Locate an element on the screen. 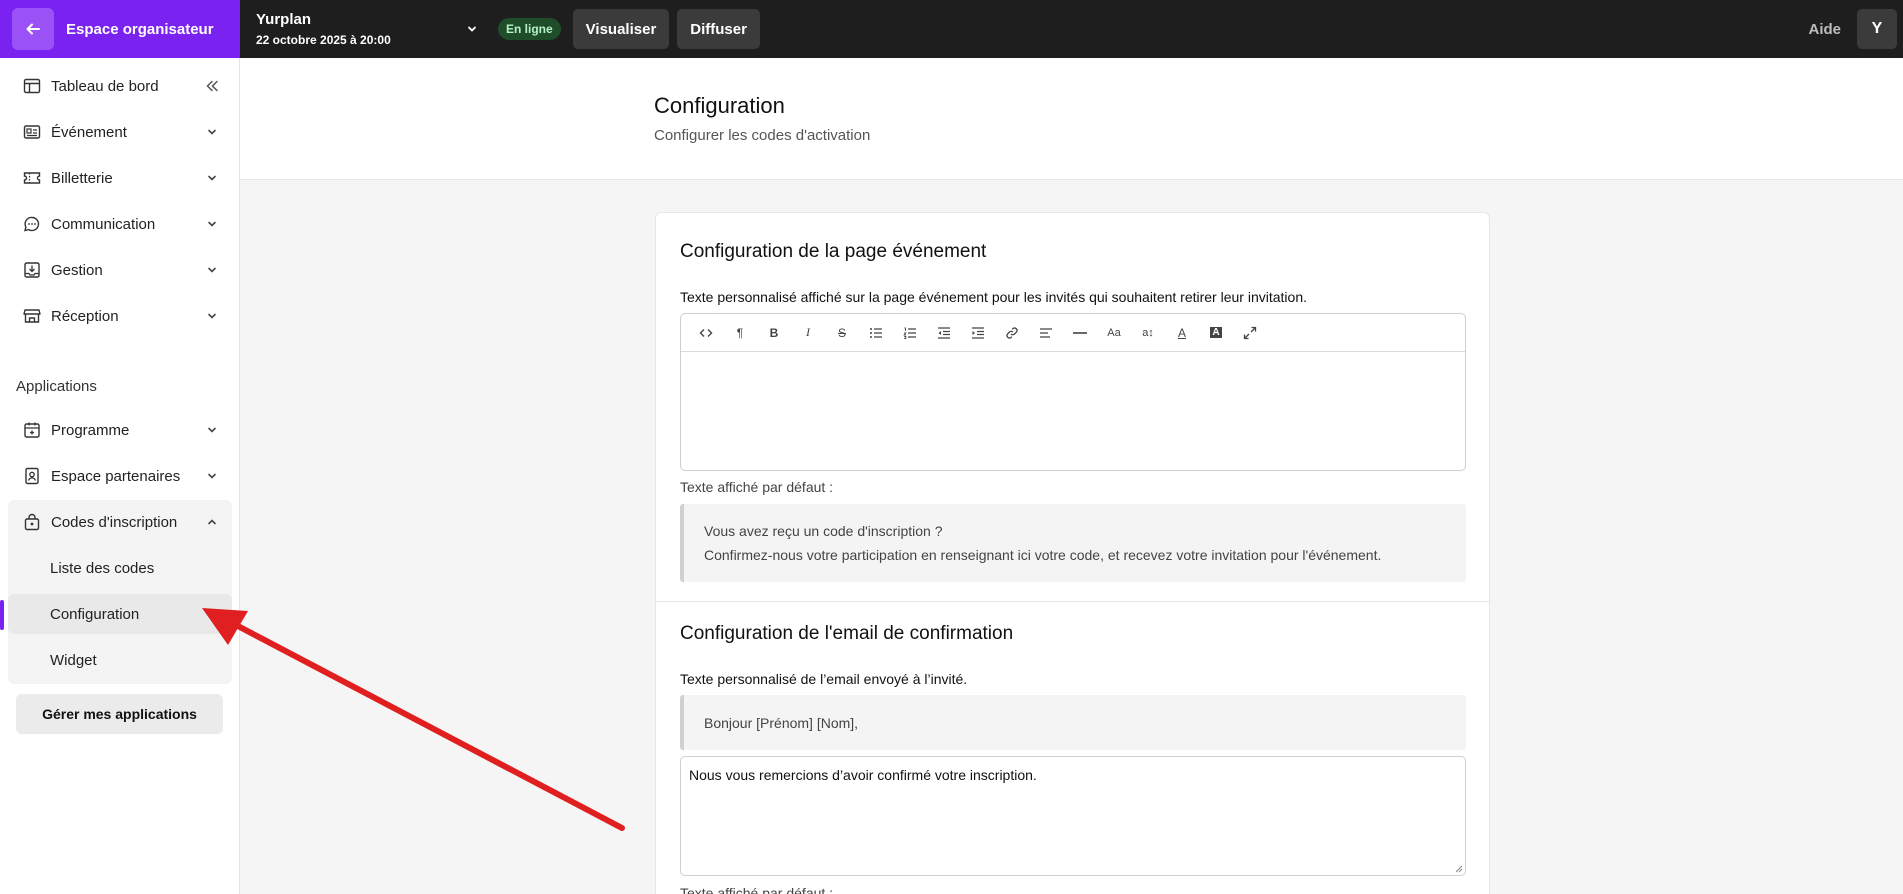 Image resolution: width=1903 pixels, height=894 pixels. brand-label: Espace organisateur is located at coordinates (140, 29).